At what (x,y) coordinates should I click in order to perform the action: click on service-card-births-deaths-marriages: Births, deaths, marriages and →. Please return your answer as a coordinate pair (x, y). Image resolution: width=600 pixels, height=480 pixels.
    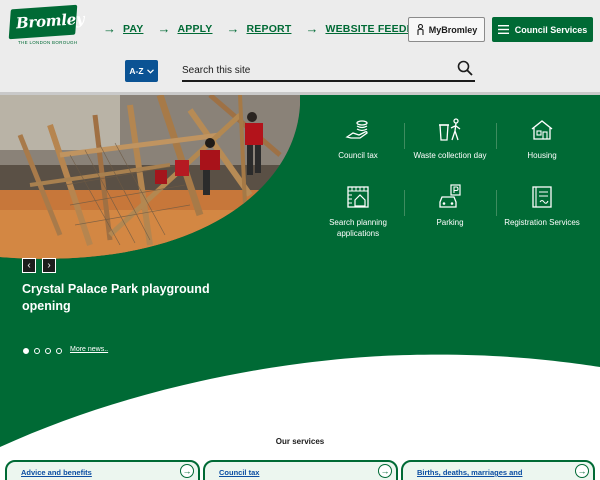
    Looking at the image, I should click on (498, 470).